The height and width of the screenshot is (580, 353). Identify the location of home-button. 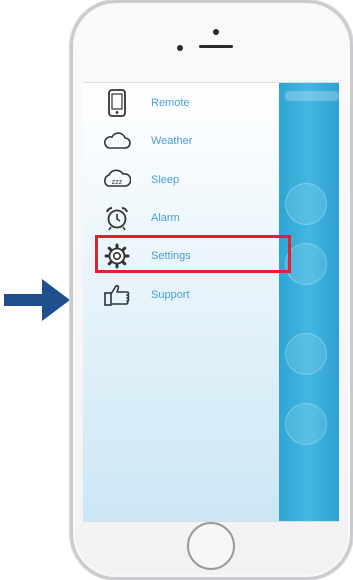
(211, 546).